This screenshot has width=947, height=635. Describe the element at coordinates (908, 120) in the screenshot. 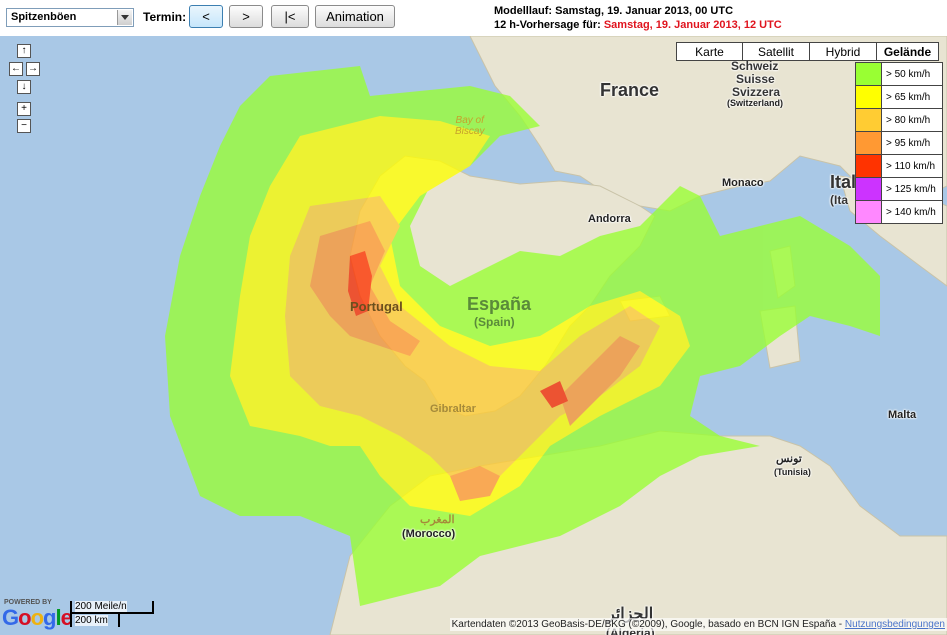

I see `legend-label: > 80 km/h` at that location.